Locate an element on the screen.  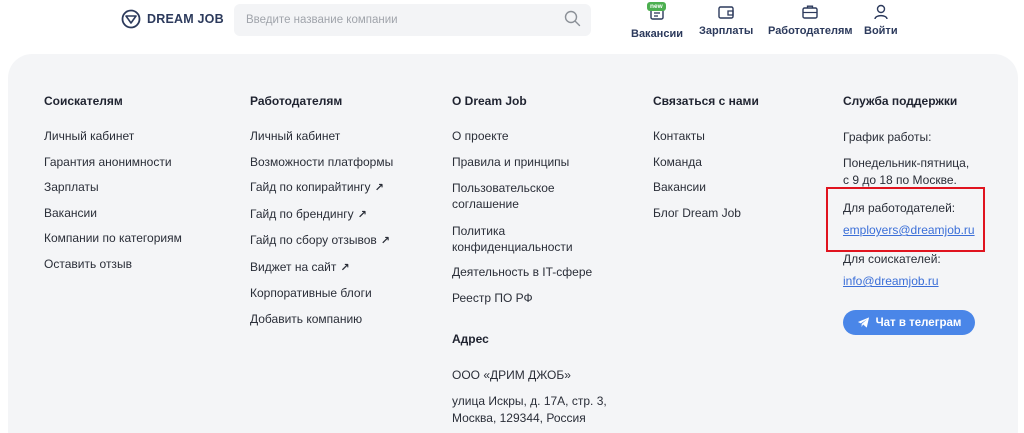
nav-salaries: Зарплаты is located at coordinates (726, 20).